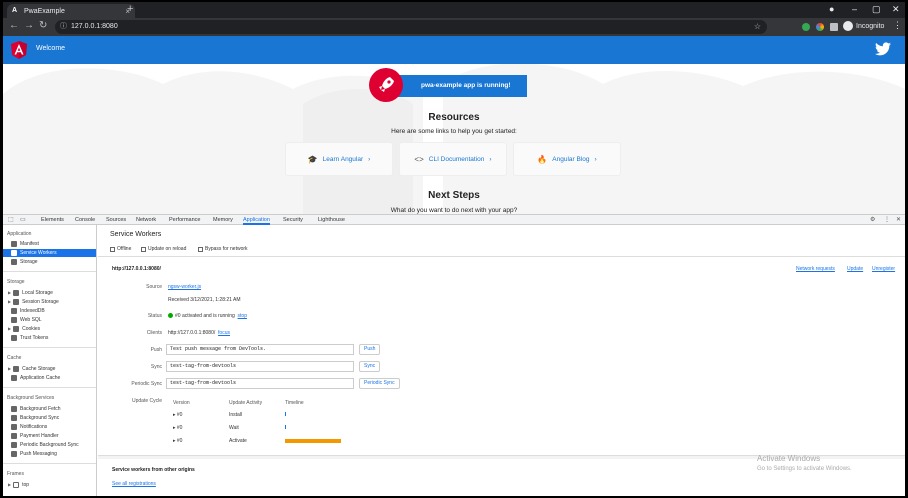 This screenshot has width=908, height=498. What do you see at coordinates (14, 320) in the screenshot?
I see `database-icon` at bounding box center [14, 320].